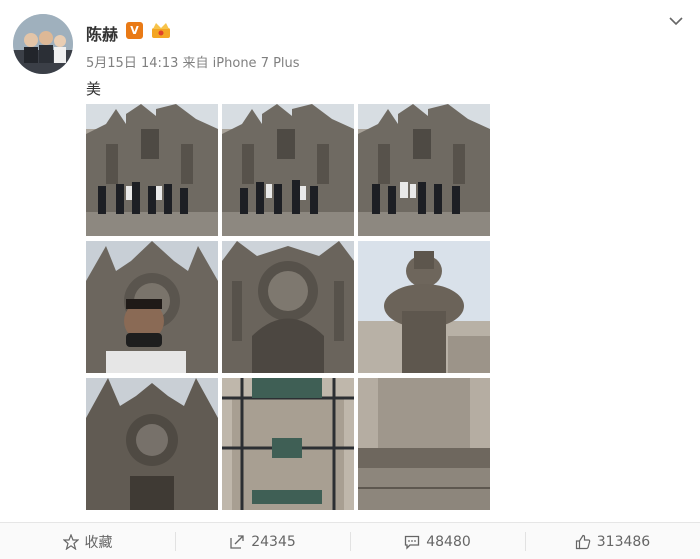 The width and height of the screenshot is (700, 559). What do you see at coordinates (152, 444) in the screenshot?
I see `cathedral-photo` at bounding box center [152, 444].